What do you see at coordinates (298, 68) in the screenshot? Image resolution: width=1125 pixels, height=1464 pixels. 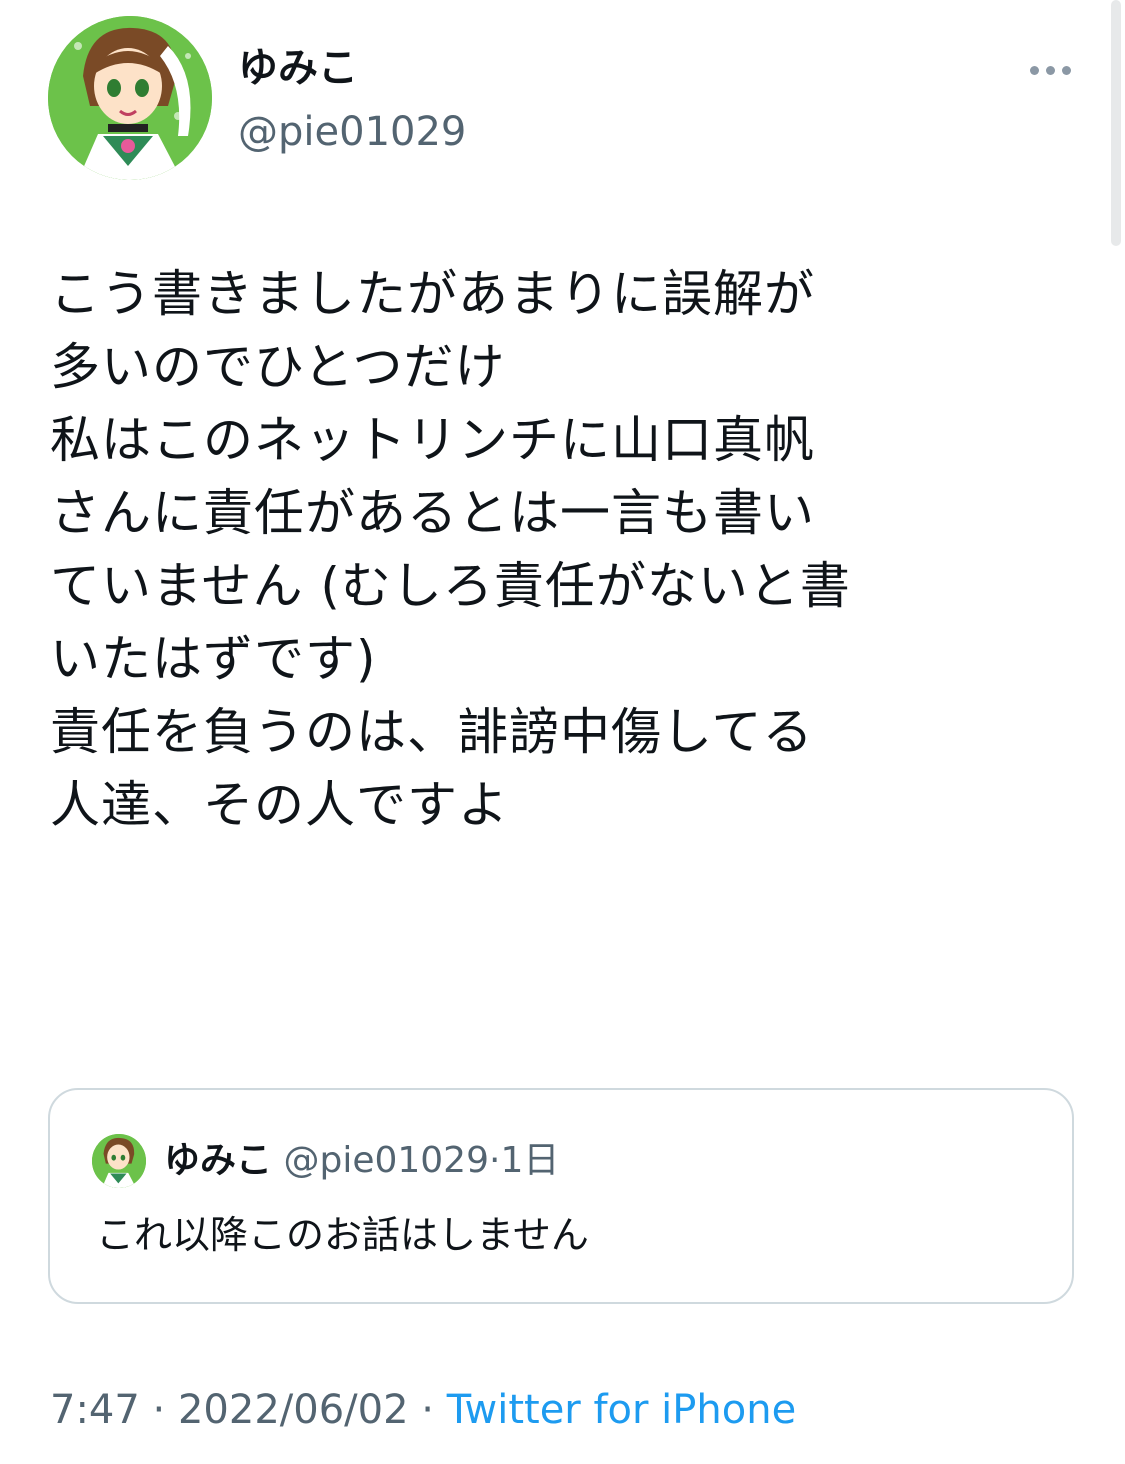 I see `author-display-name: ゆみこ` at bounding box center [298, 68].